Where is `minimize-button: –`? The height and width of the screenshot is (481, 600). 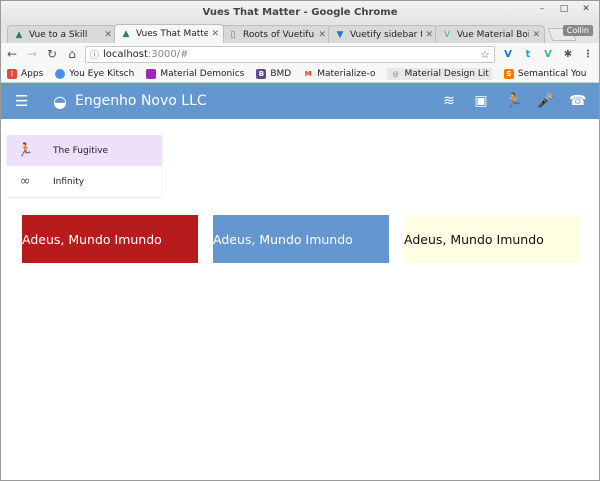 minimize-button: – is located at coordinates (542, 9).